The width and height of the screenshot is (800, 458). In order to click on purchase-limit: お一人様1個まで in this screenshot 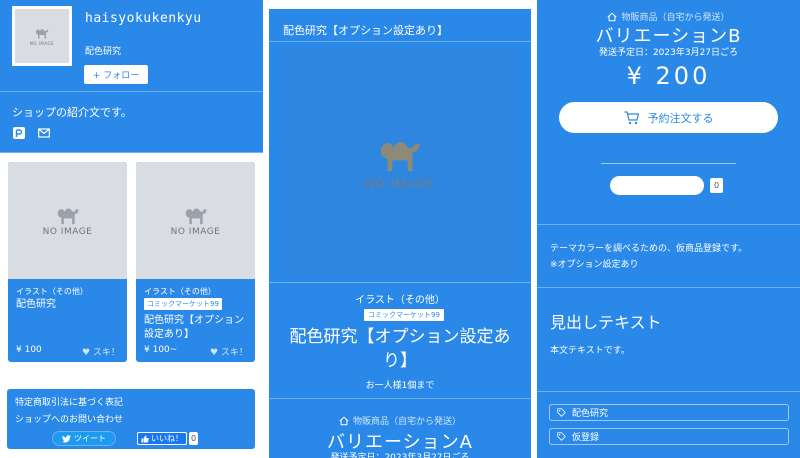, I will do `click(400, 386)`.